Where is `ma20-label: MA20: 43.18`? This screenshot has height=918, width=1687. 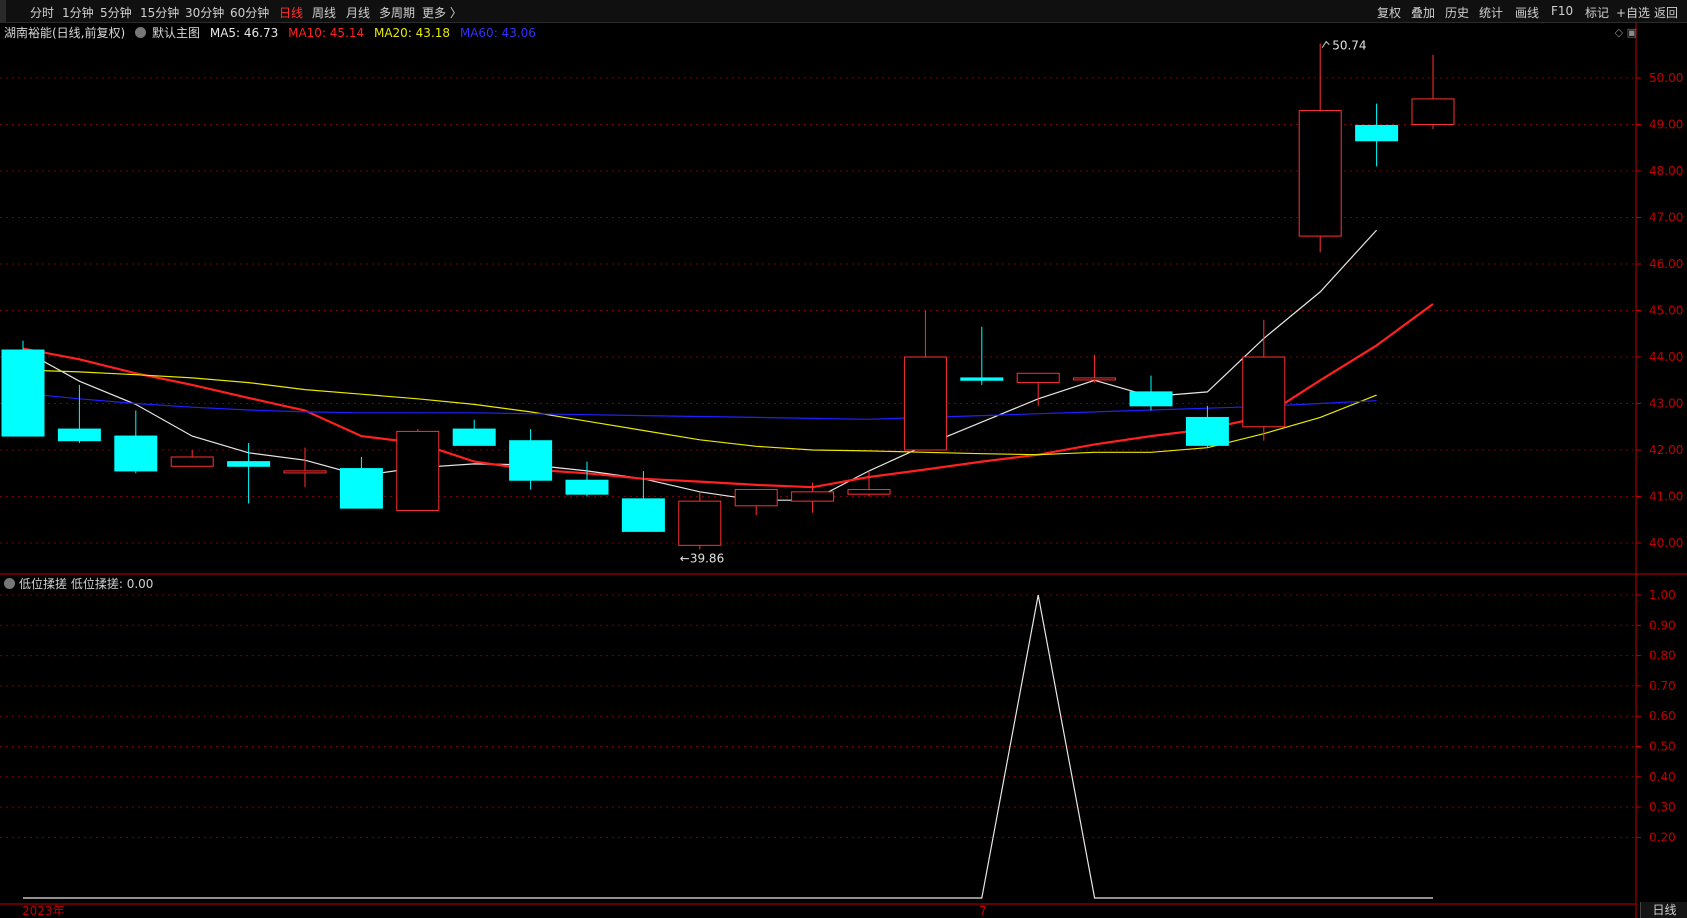 ma20-label: MA20: 43.18 is located at coordinates (412, 33).